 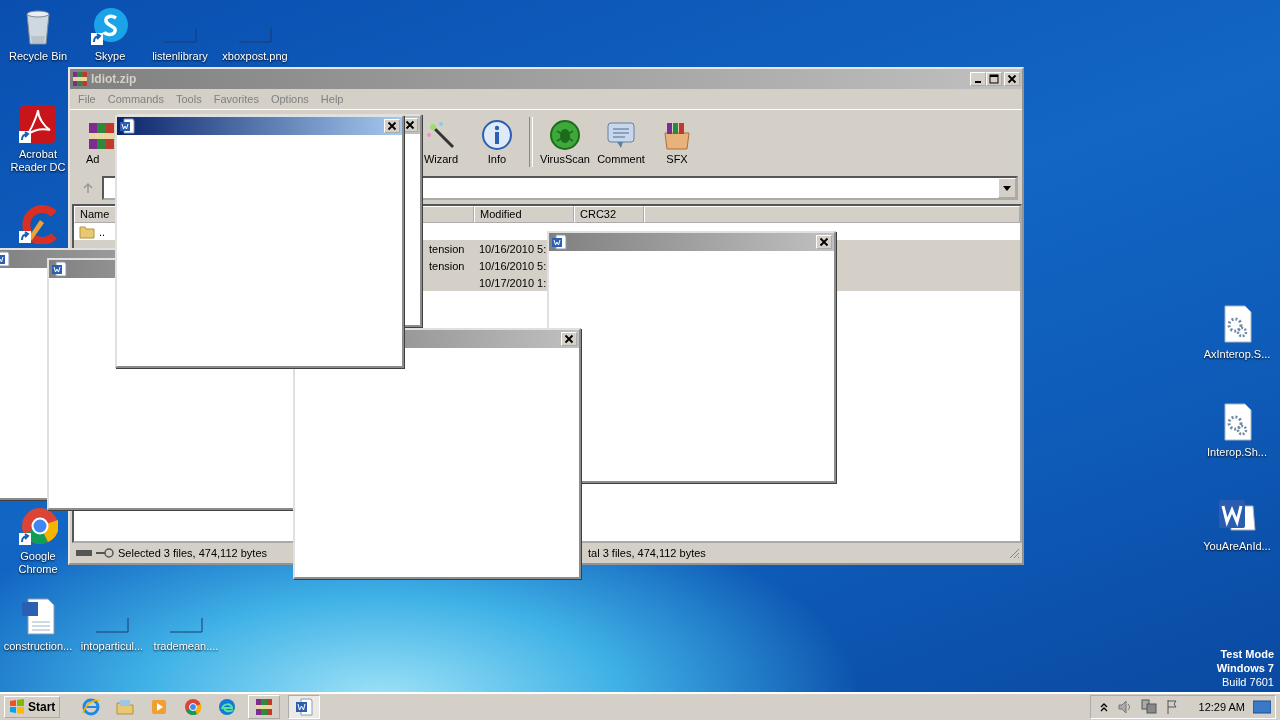 I want to click on resize-grip-icon, so click(x=1014, y=553).